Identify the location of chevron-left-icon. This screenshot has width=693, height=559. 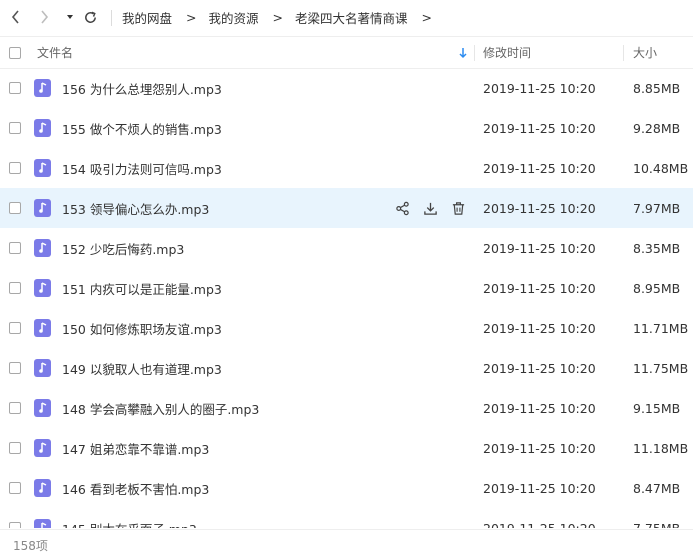
(16, 17).